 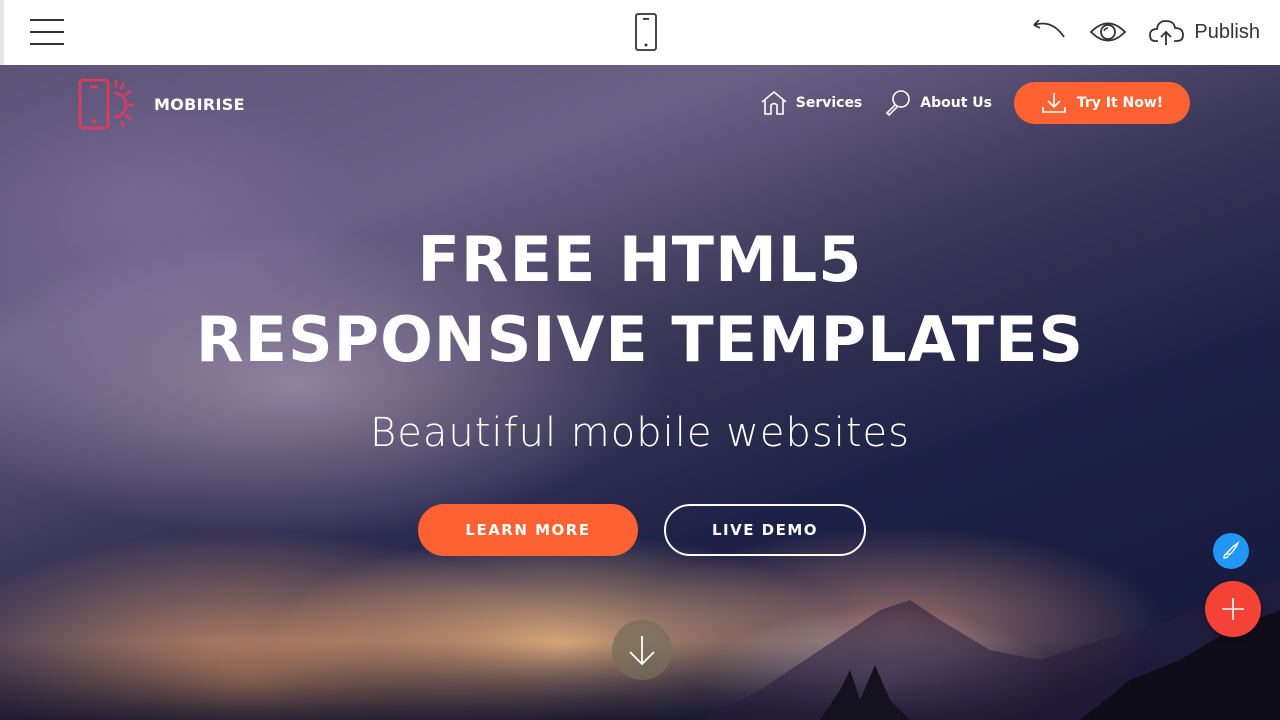 I want to click on try-it-now-label: Try It Now!, so click(x=1120, y=103).